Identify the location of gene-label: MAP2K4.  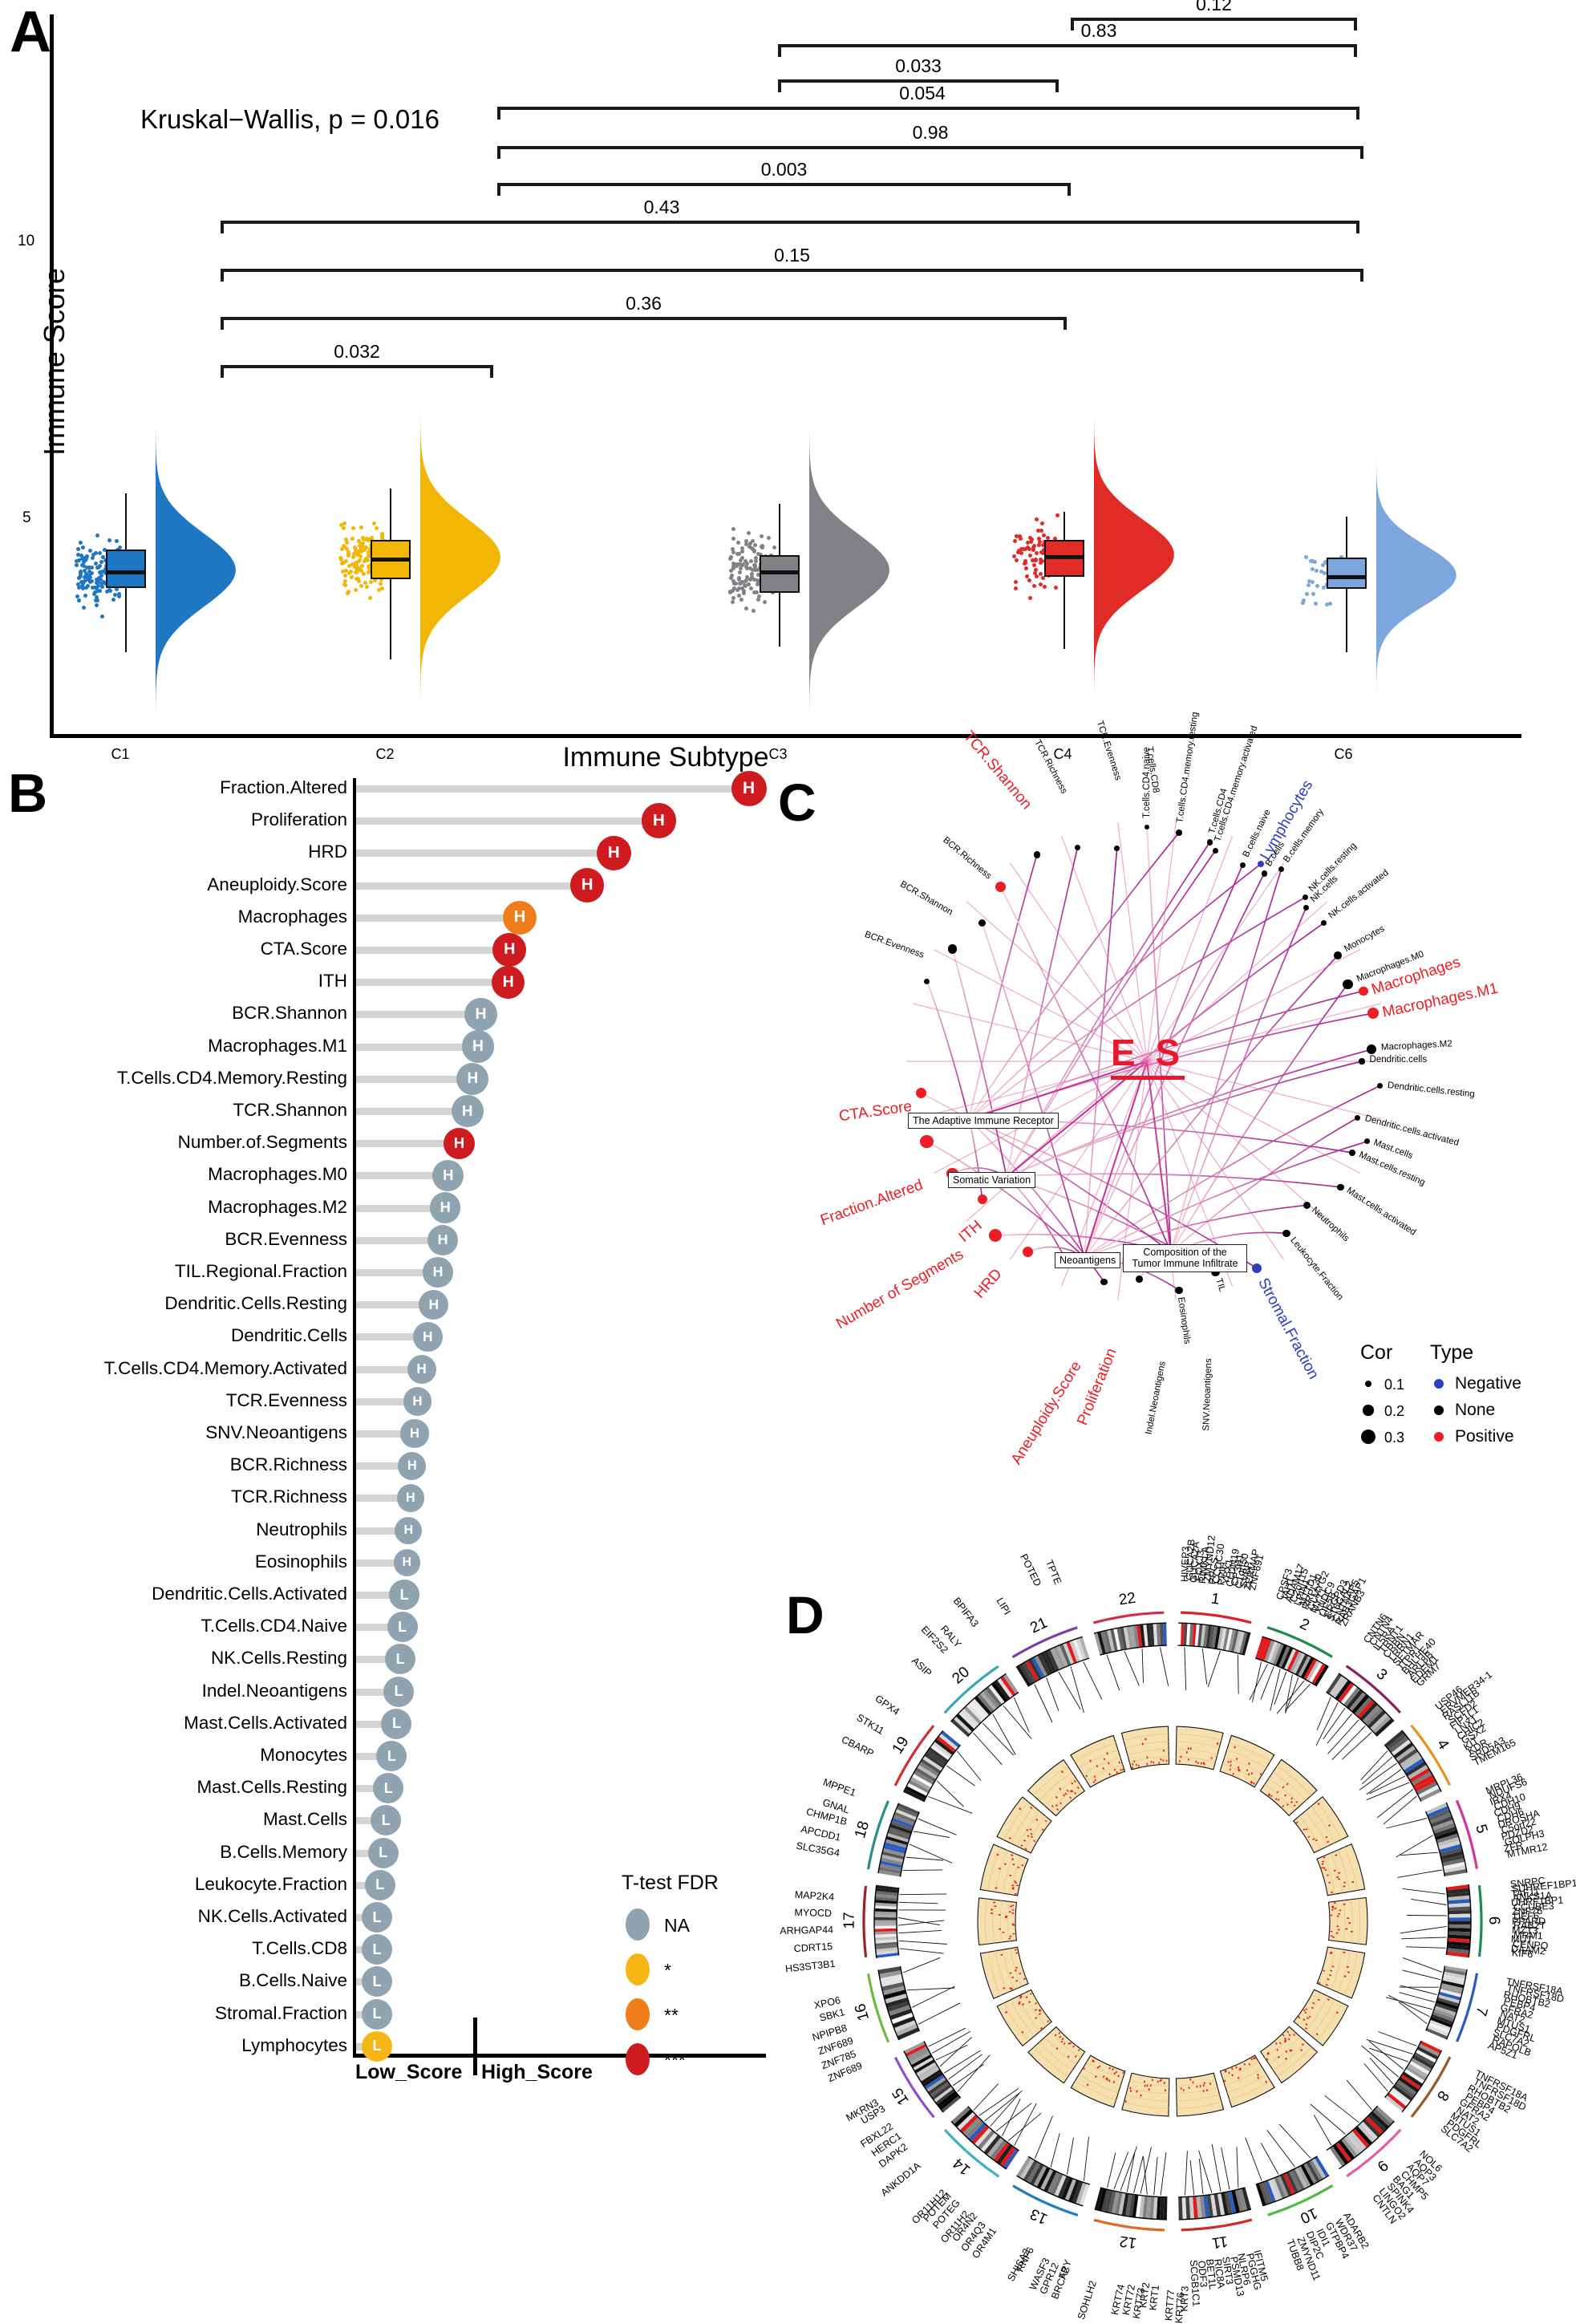
(814, 1896).